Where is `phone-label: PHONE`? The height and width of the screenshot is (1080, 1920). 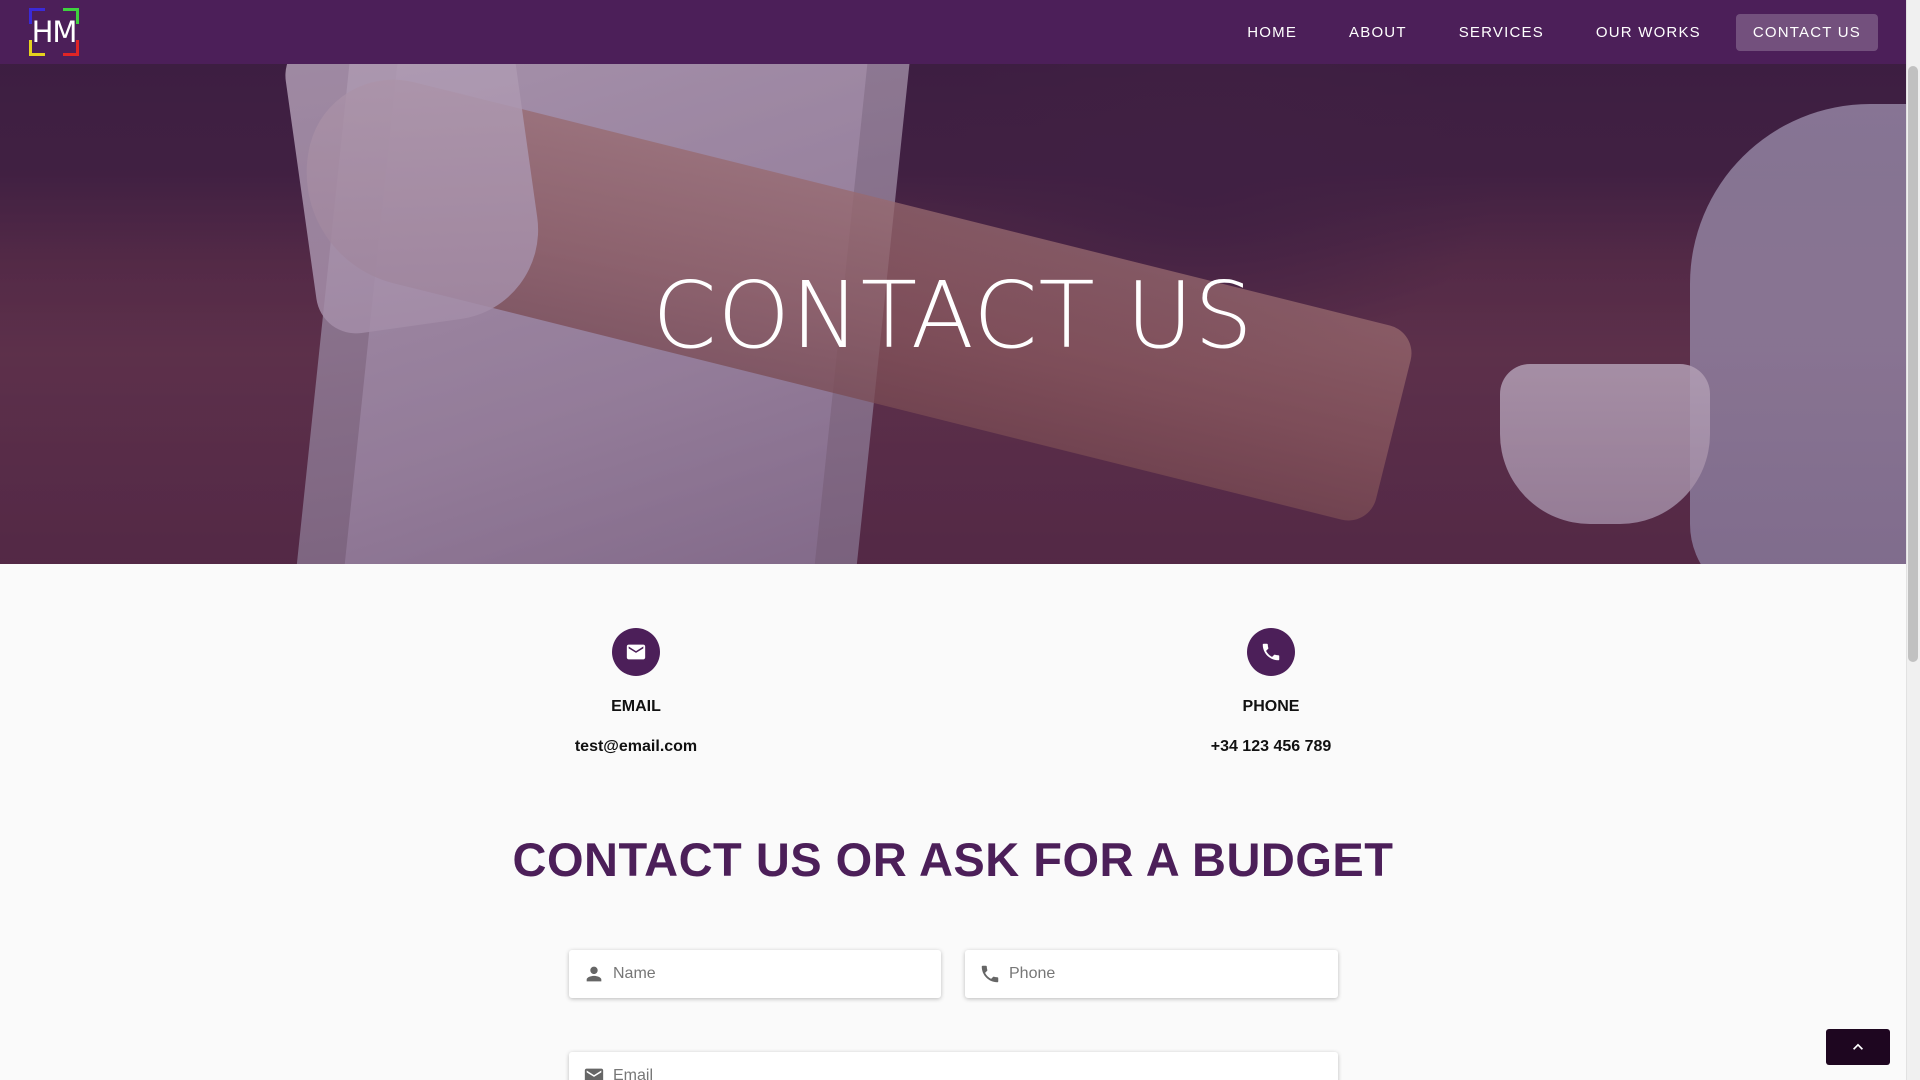 phone-label: PHONE is located at coordinates (1271, 706).